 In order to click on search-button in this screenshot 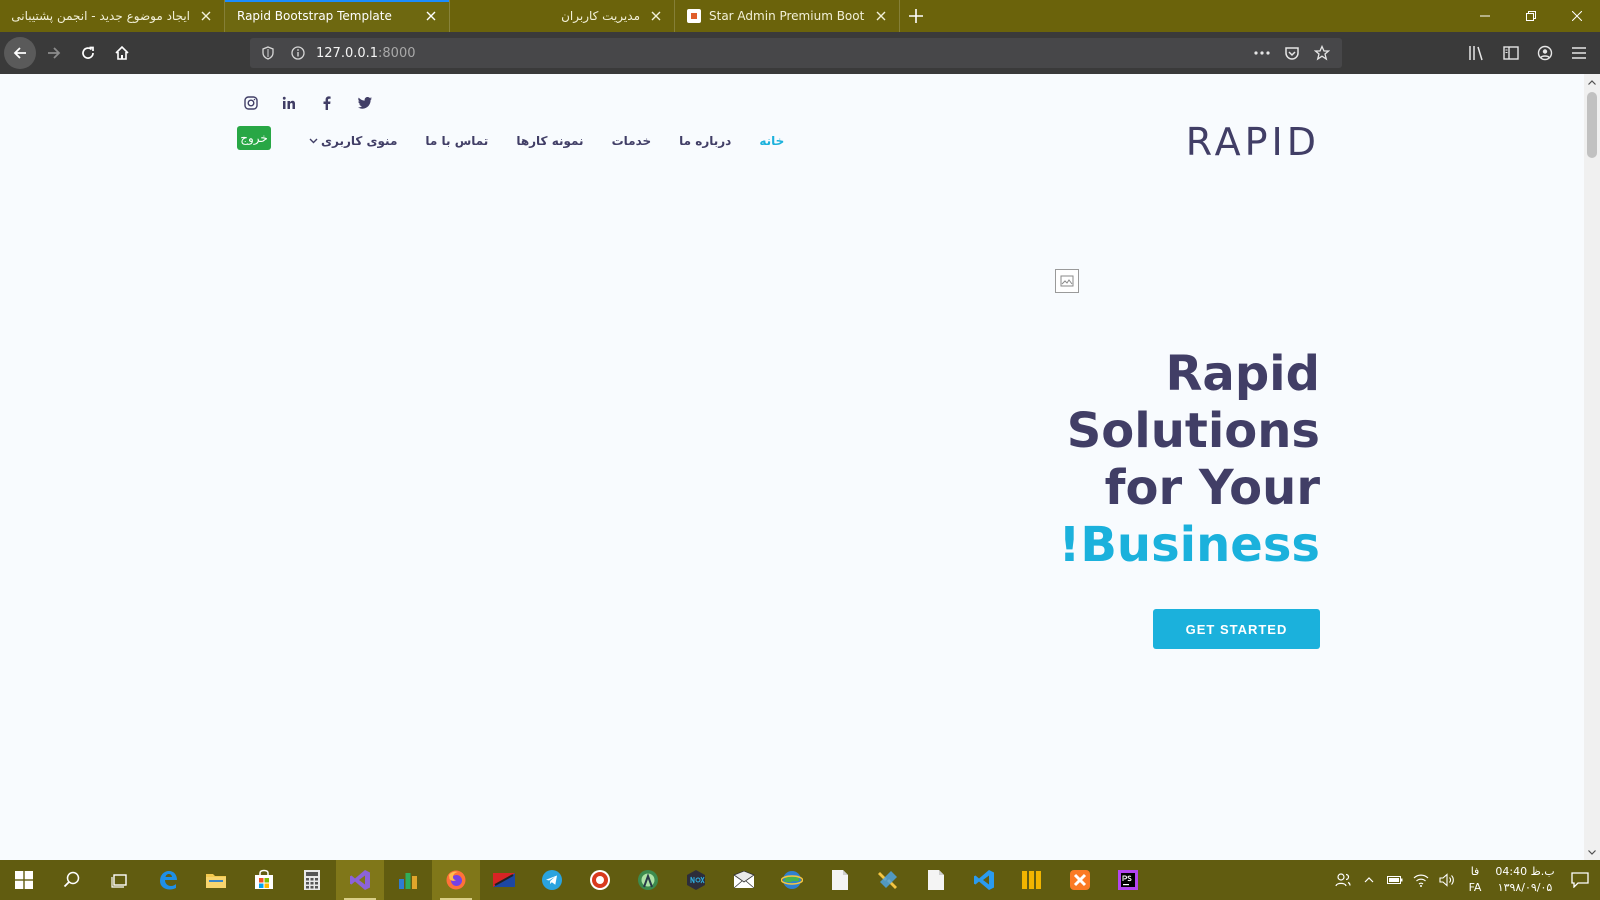, I will do `click(72, 880)`.